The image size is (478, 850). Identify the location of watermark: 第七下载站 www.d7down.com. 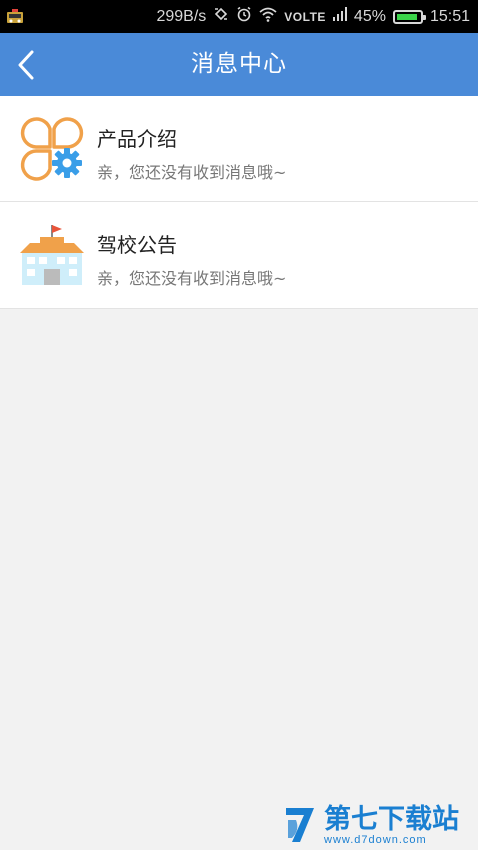
(371, 826).